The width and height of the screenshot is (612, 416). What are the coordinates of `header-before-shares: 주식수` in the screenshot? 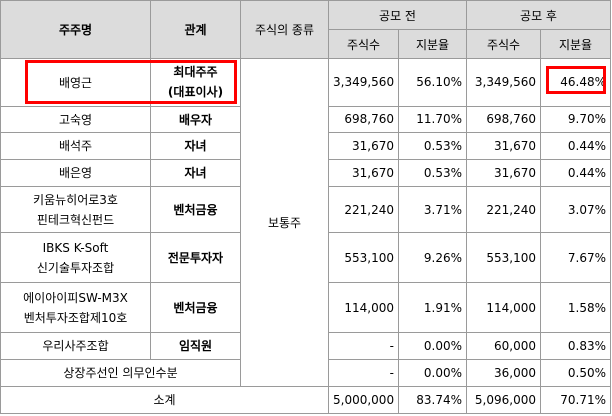 It's located at (363, 44).